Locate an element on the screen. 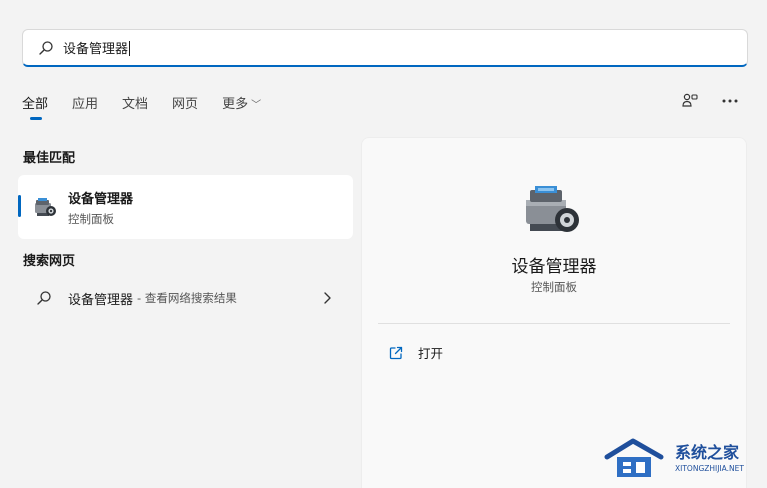 This screenshot has width=767, height=488. filter-tabs: 全部 应用 文档 网页 更多 ﹀ is located at coordinates (153, 106).